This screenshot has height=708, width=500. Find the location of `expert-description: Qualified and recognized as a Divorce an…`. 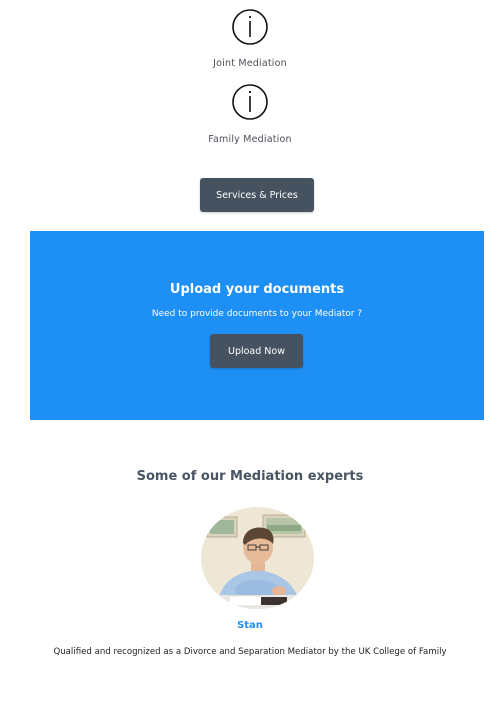

expert-description: Qualified and recognized as a Divorce an… is located at coordinates (250, 652).